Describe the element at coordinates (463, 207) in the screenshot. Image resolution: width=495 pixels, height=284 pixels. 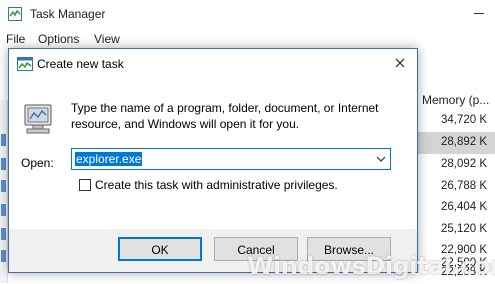
I see `memory-value: 26,404 K` at that location.